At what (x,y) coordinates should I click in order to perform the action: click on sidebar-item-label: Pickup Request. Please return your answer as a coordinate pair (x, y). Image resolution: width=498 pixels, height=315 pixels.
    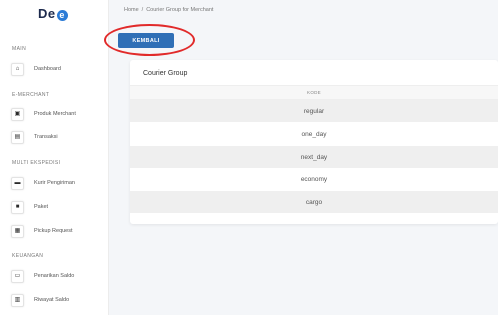
    Looking at the image, I should click on (53, 231).